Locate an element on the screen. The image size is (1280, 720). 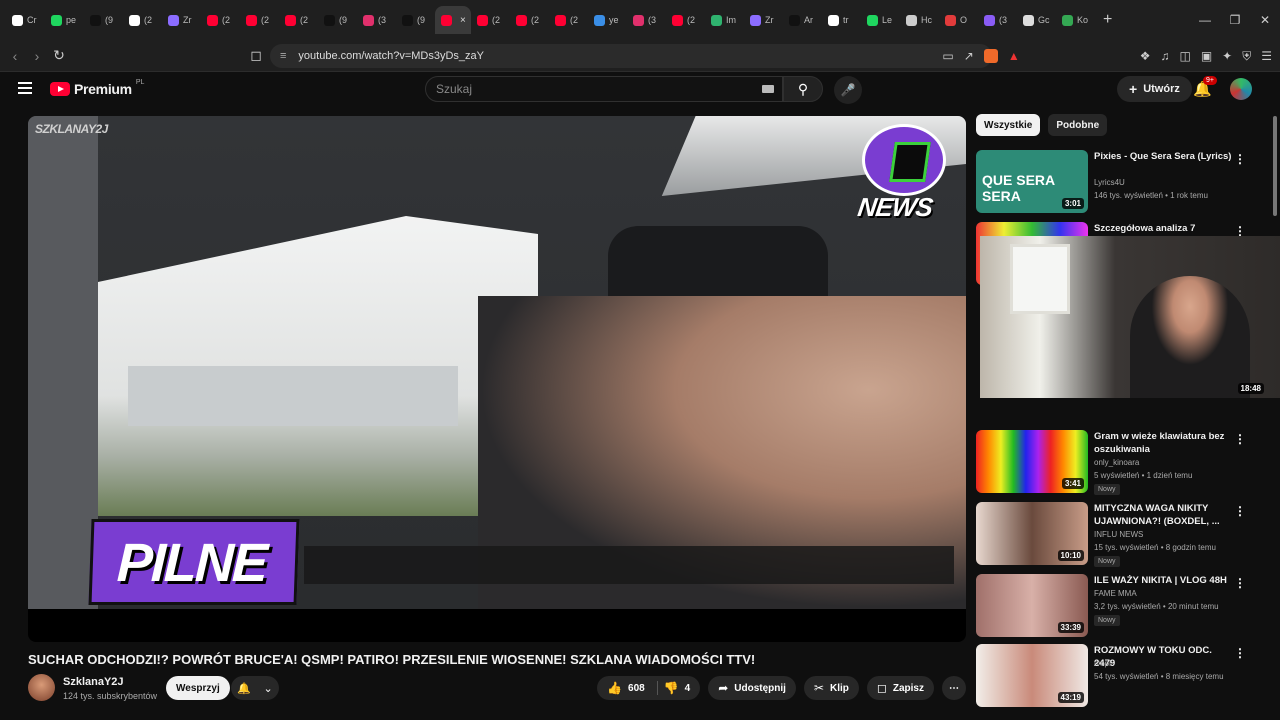
video-channel: tvnpl is located at coordinates (1102, 663).